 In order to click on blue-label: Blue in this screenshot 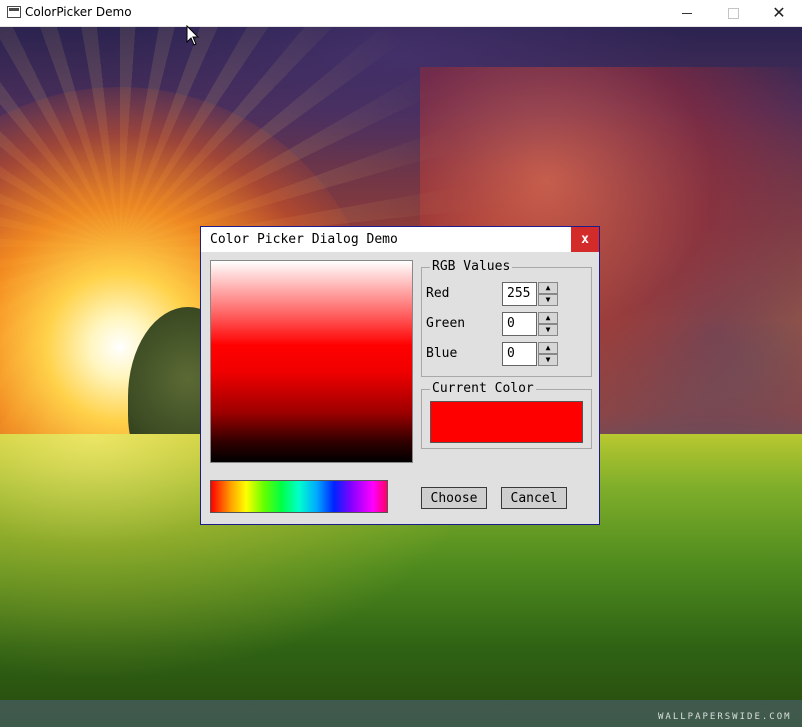, I will do `click(442, 353)`.